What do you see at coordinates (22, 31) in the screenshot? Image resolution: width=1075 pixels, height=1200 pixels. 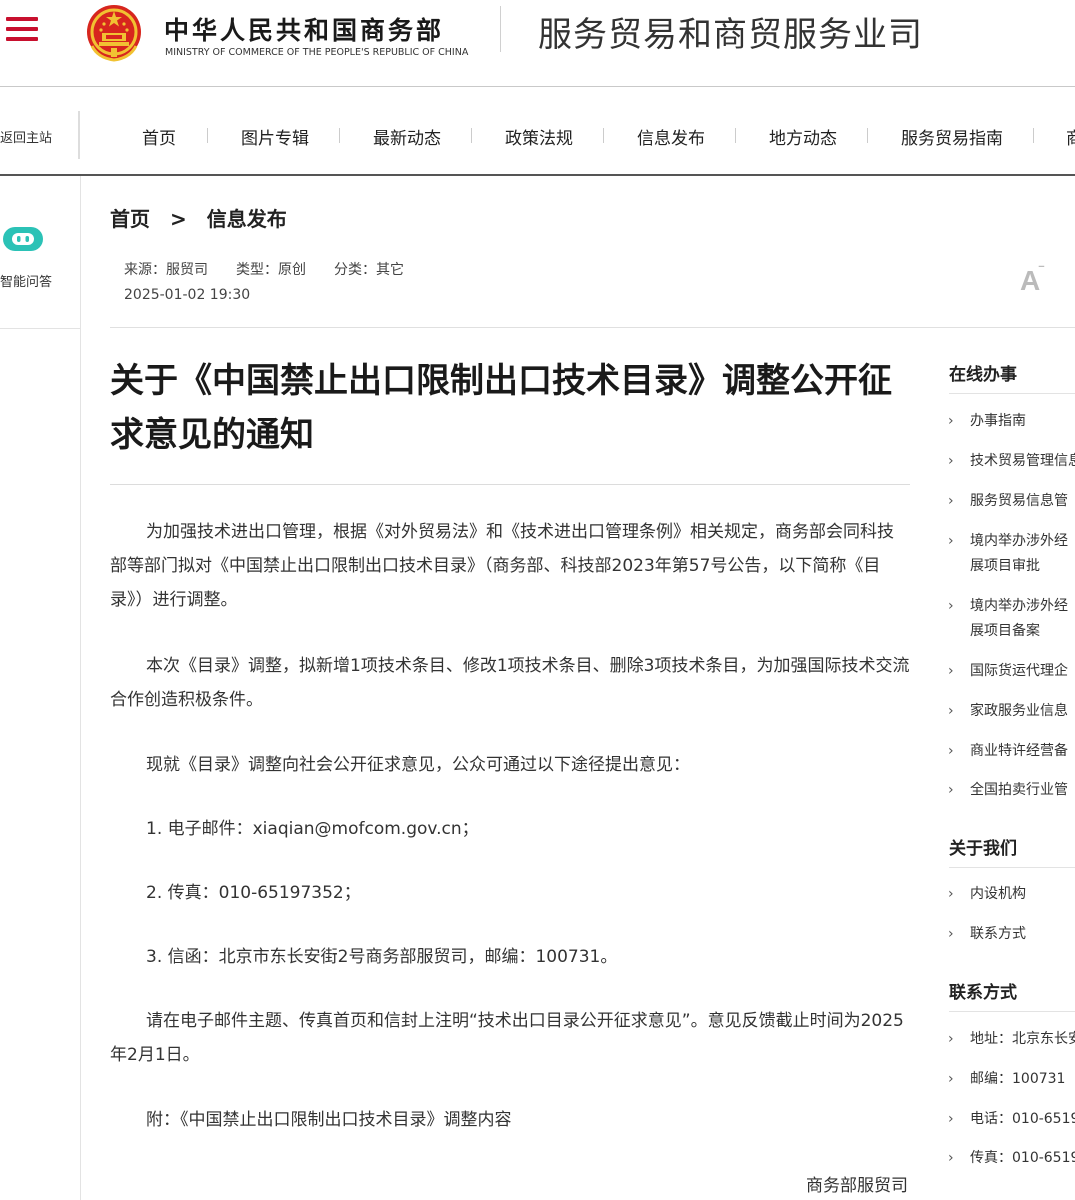 I see `menu-icon` at bounding box center [22, 31].